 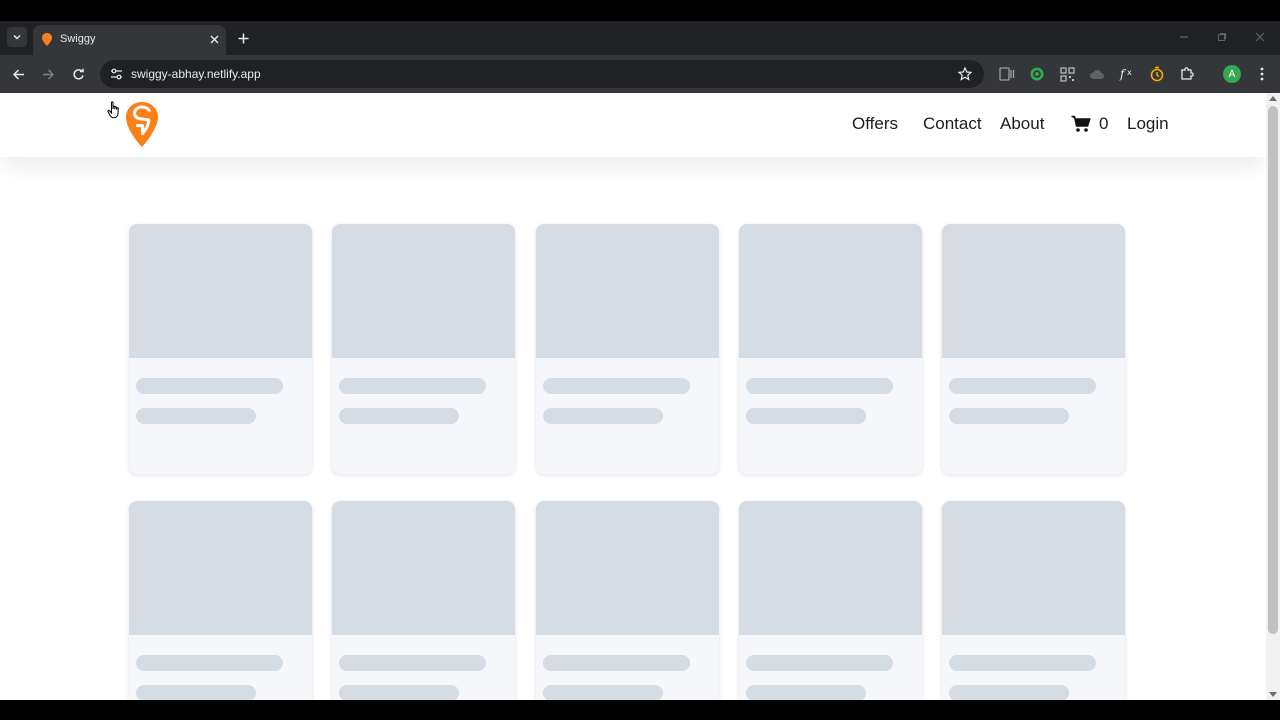 What do you see at coordinates (129, 40) in the screenshot?
I see `browser-tab-swiggy: Swiggy` at bounding box center [129, 40].